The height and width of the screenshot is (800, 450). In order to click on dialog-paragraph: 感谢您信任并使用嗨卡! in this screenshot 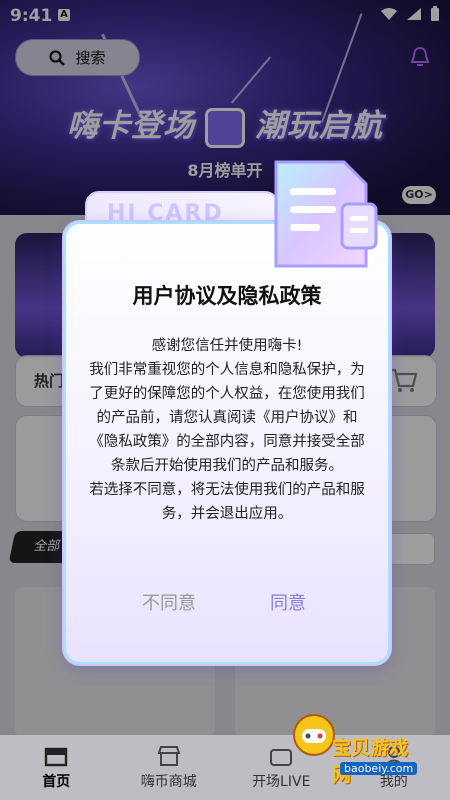, I will do `click(227, 346)`.